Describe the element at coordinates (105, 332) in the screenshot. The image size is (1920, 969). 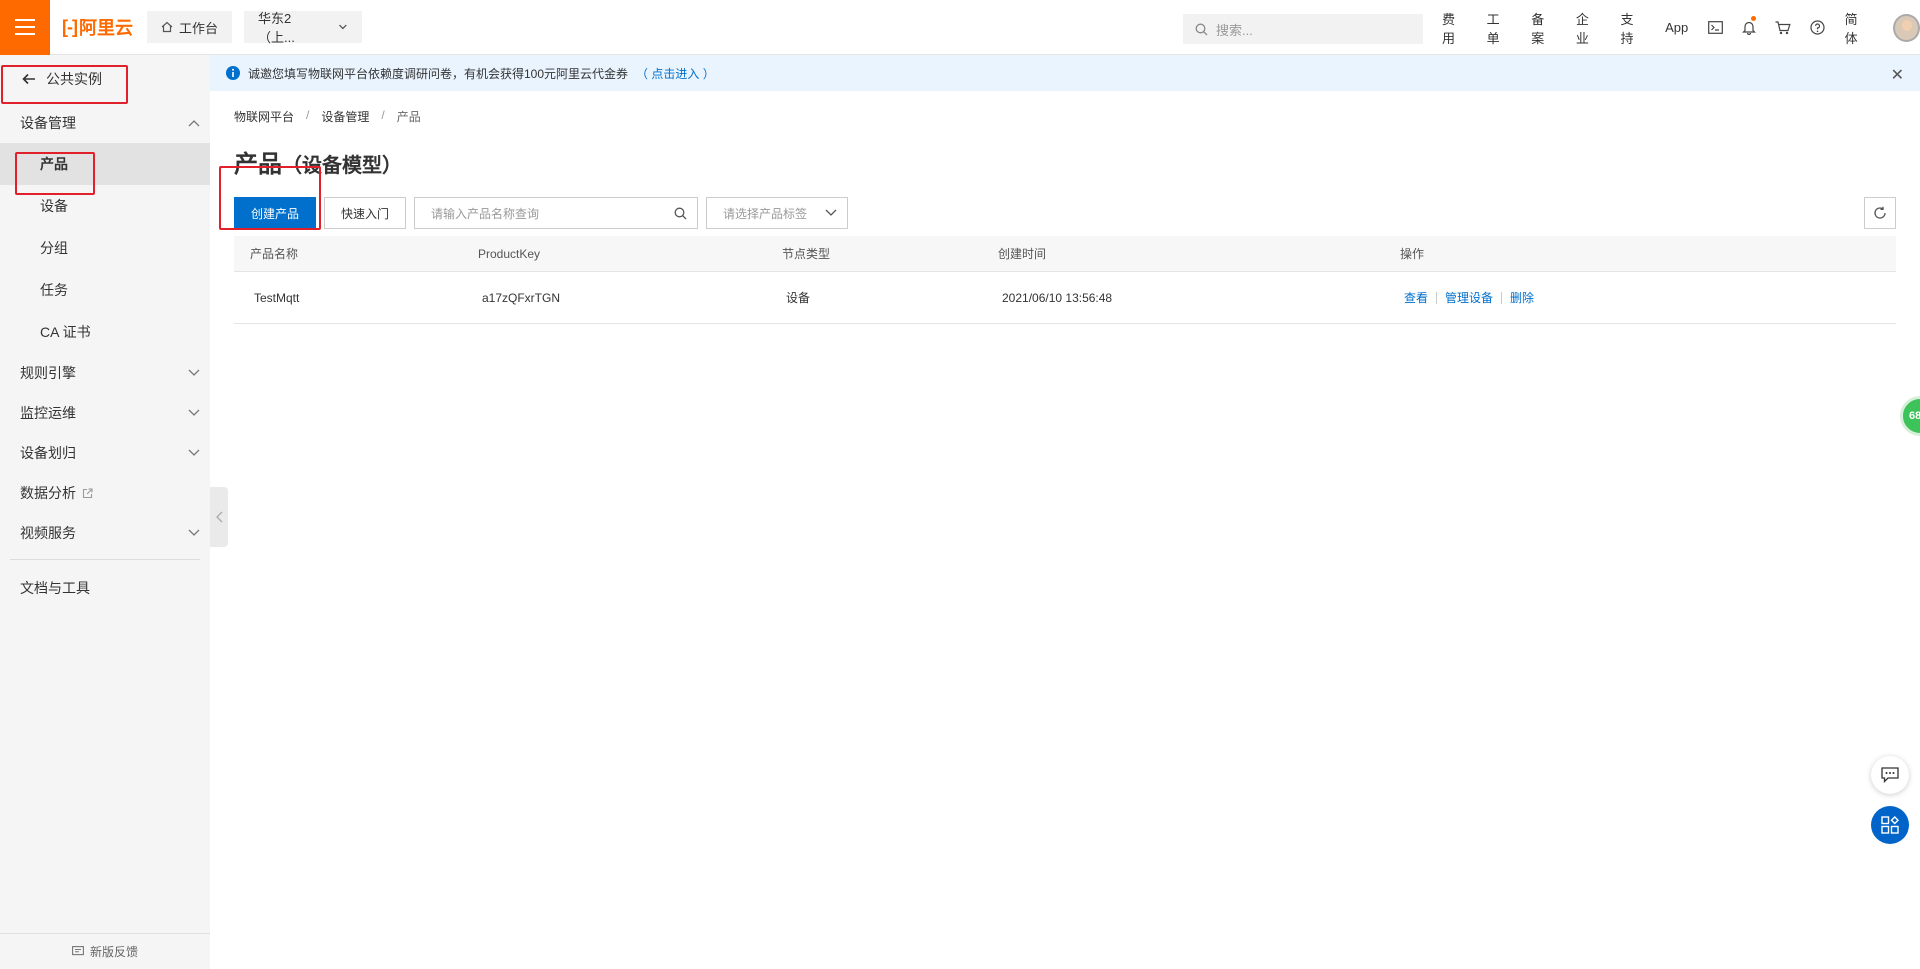
I see `sidebar-item-ca-cert: CA 证书` at that location.